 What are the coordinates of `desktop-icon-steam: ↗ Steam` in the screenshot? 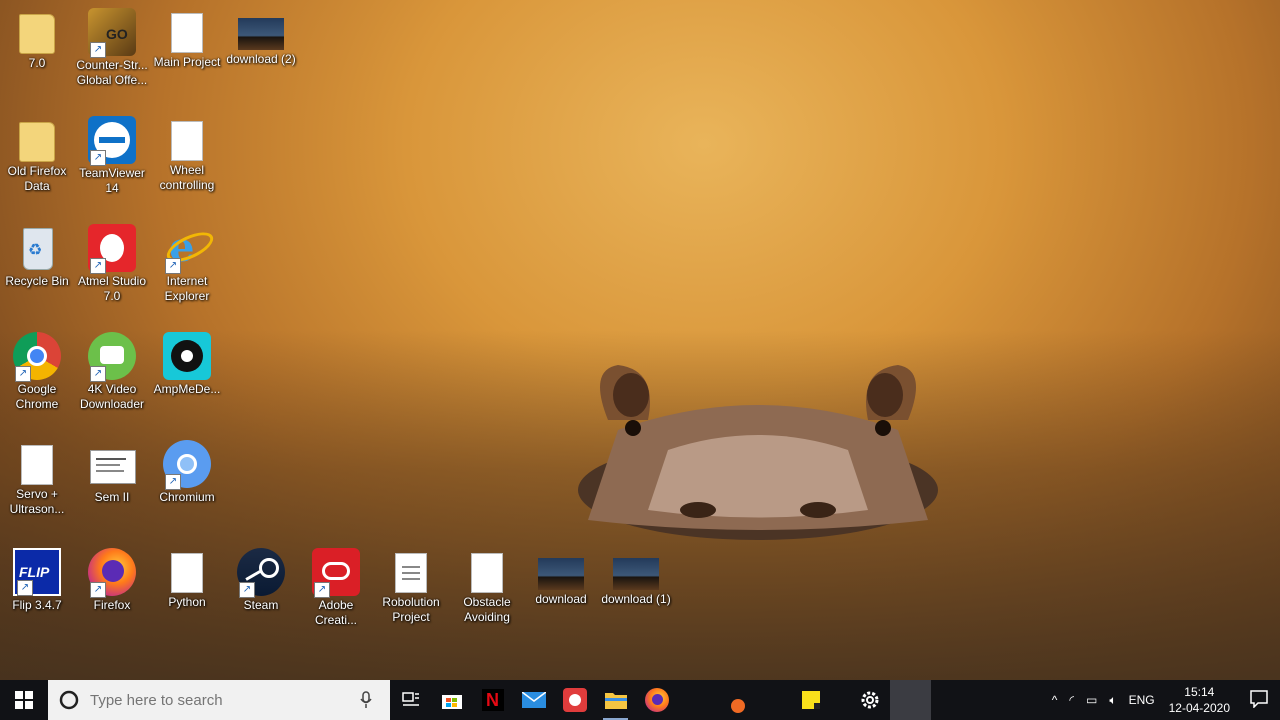 It's located at (261, 580).